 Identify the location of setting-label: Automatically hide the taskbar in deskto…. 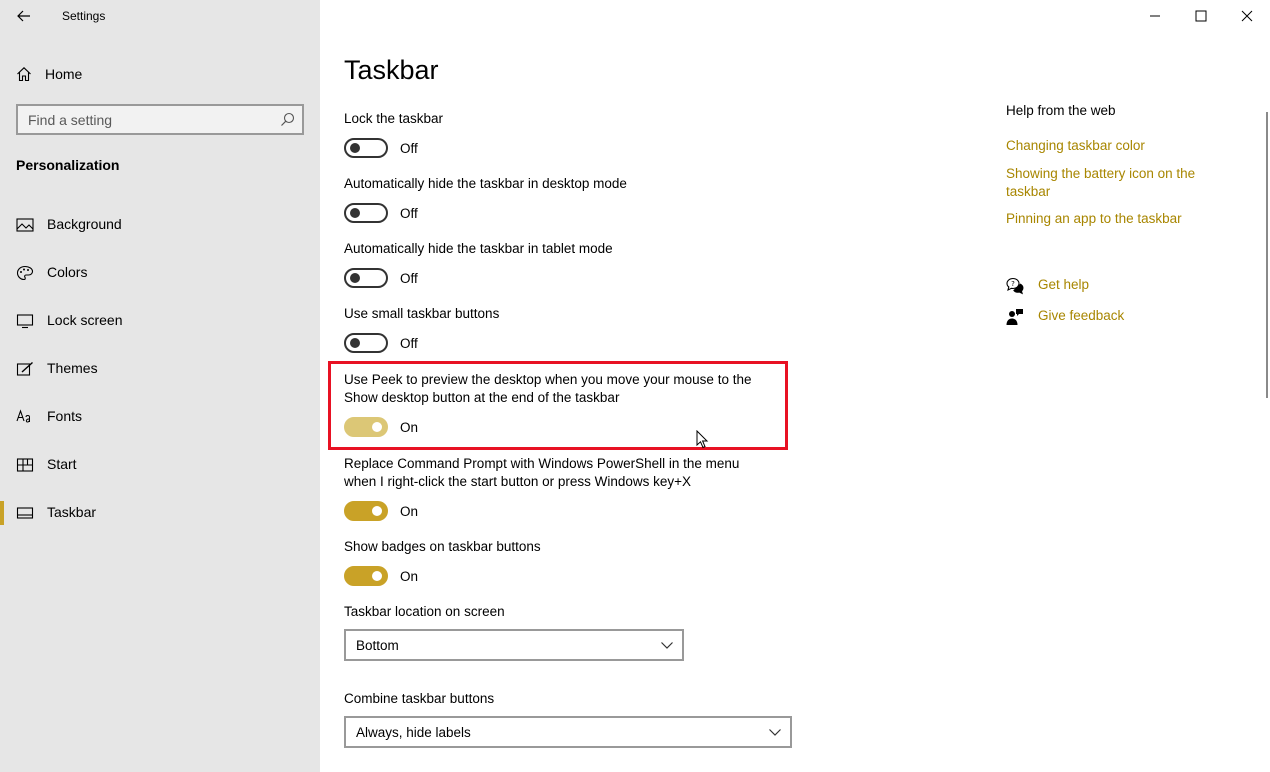
(485, 183).